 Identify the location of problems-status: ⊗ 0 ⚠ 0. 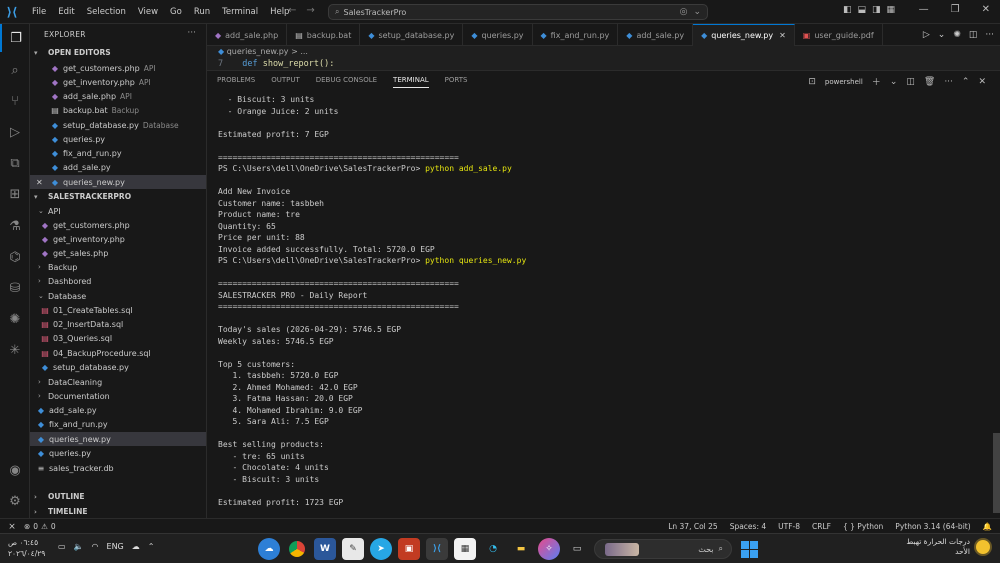
(40, 526).